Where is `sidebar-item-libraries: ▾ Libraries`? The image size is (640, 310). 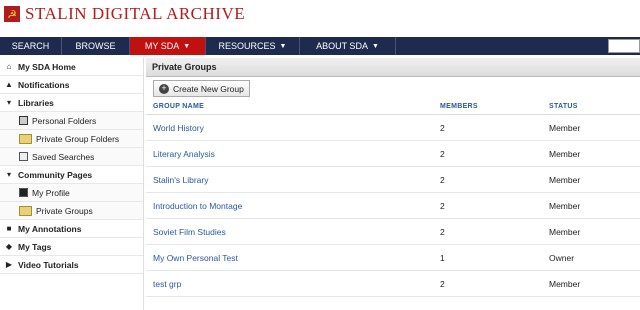 sidebar-item-libraries: ▾ Libraries is located at coordinates (71, 103).